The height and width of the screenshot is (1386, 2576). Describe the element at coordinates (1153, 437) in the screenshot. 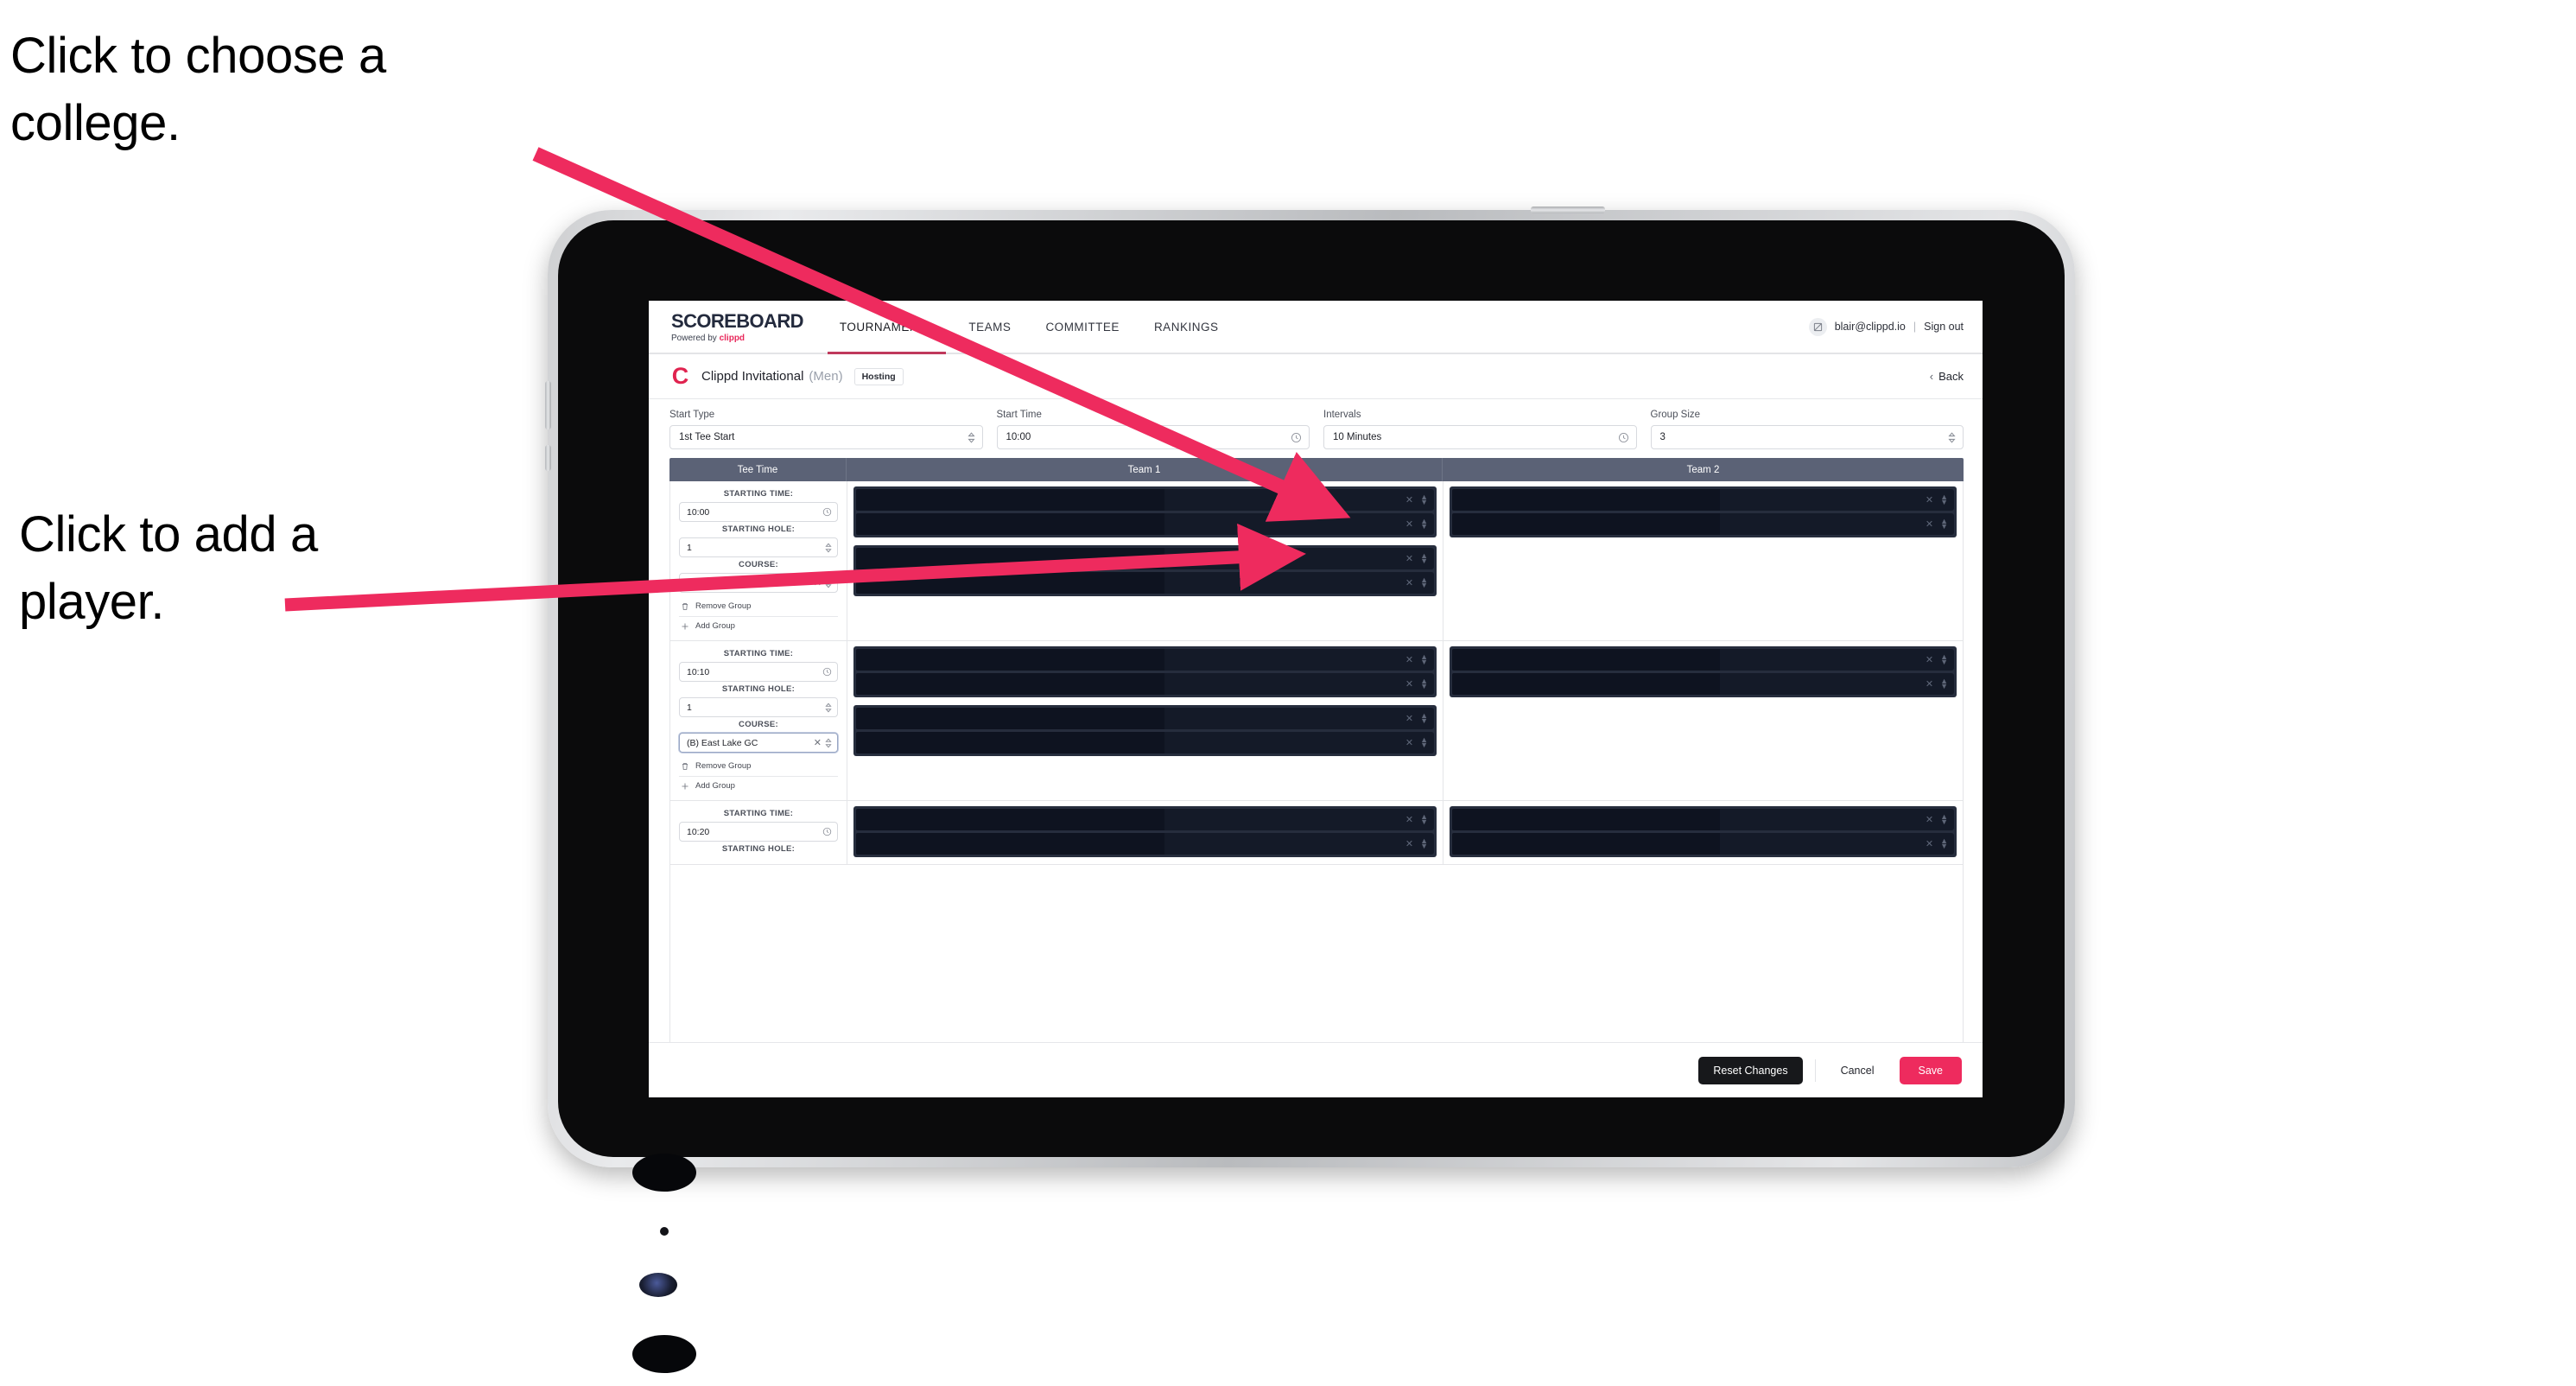

I see `start-time-input: 10:00` at that location.